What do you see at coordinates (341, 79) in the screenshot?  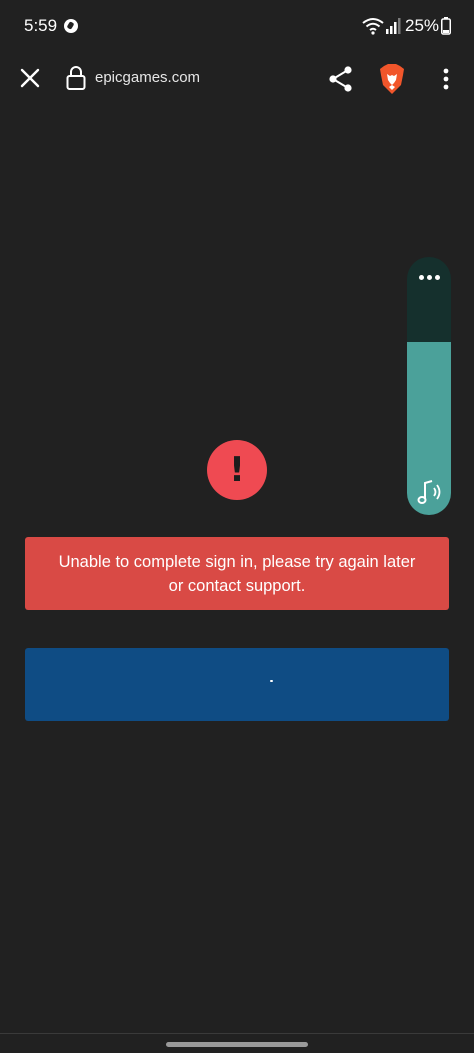 I see `share-icon` at bounding box center [341, 79].